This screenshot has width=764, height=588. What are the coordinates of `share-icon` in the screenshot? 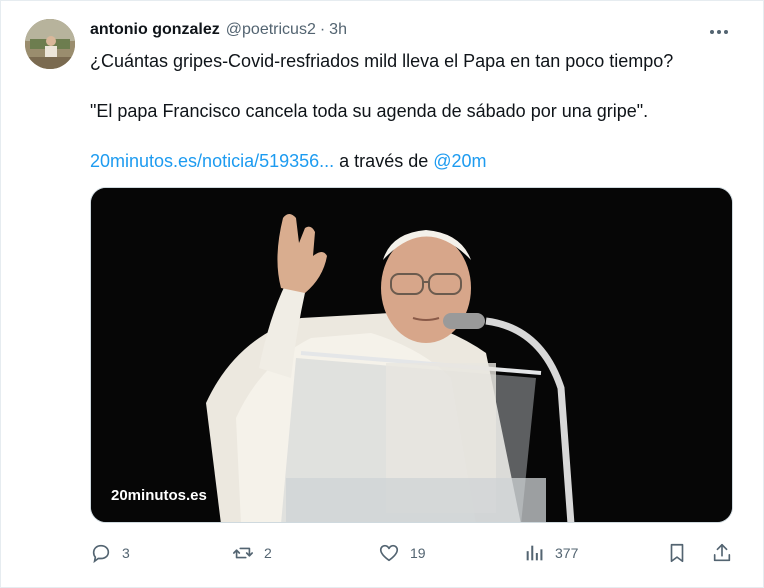 It's located at (722, 552).